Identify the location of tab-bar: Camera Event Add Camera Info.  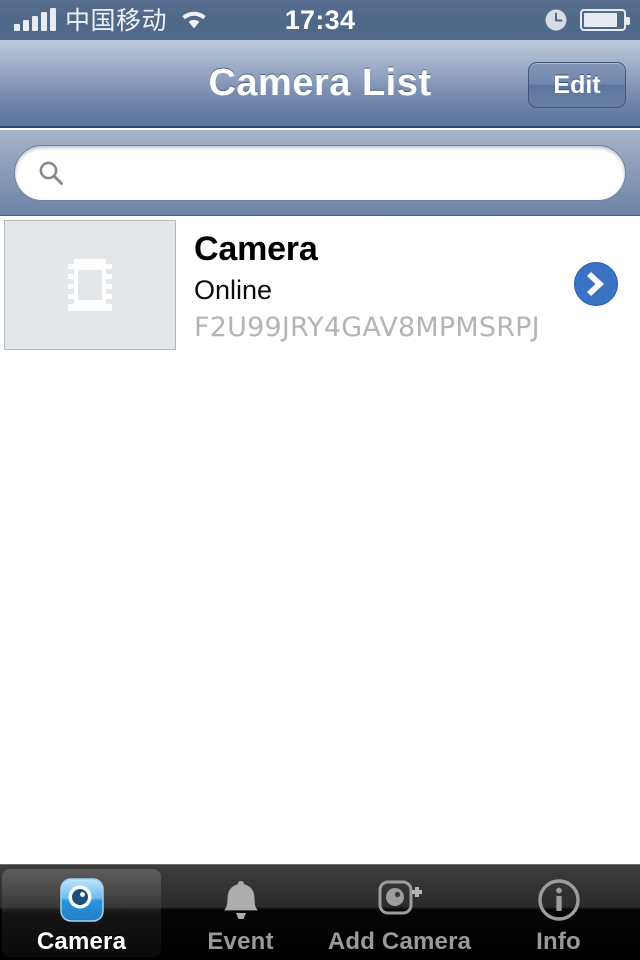
(320, 912).